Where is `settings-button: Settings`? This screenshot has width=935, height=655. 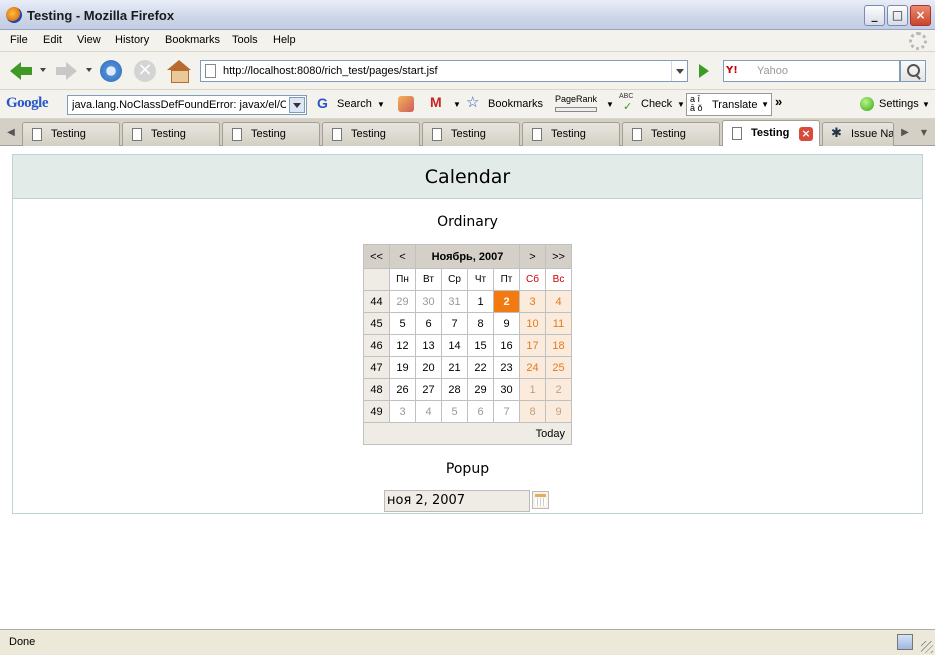
settings-button: Settings is located at coordinates (899, 104).